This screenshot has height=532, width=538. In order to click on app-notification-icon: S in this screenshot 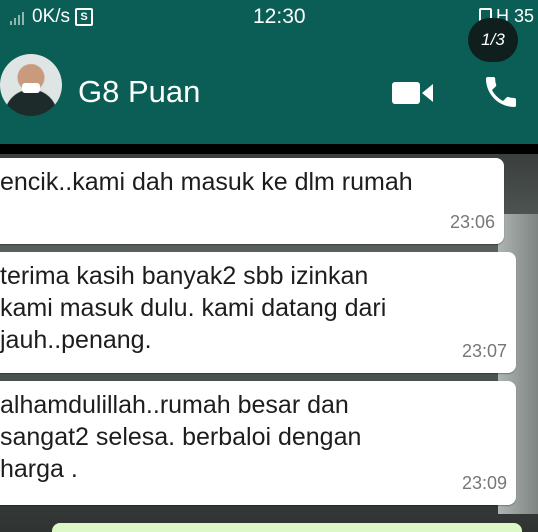, I will do `click(84, 17)`.